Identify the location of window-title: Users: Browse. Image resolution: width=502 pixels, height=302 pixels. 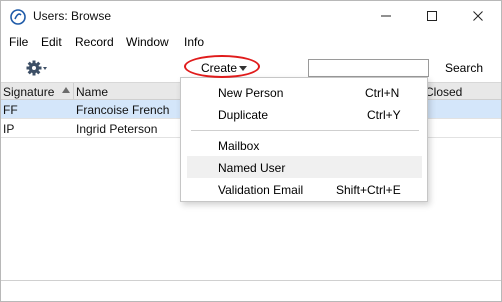
(72, 16).